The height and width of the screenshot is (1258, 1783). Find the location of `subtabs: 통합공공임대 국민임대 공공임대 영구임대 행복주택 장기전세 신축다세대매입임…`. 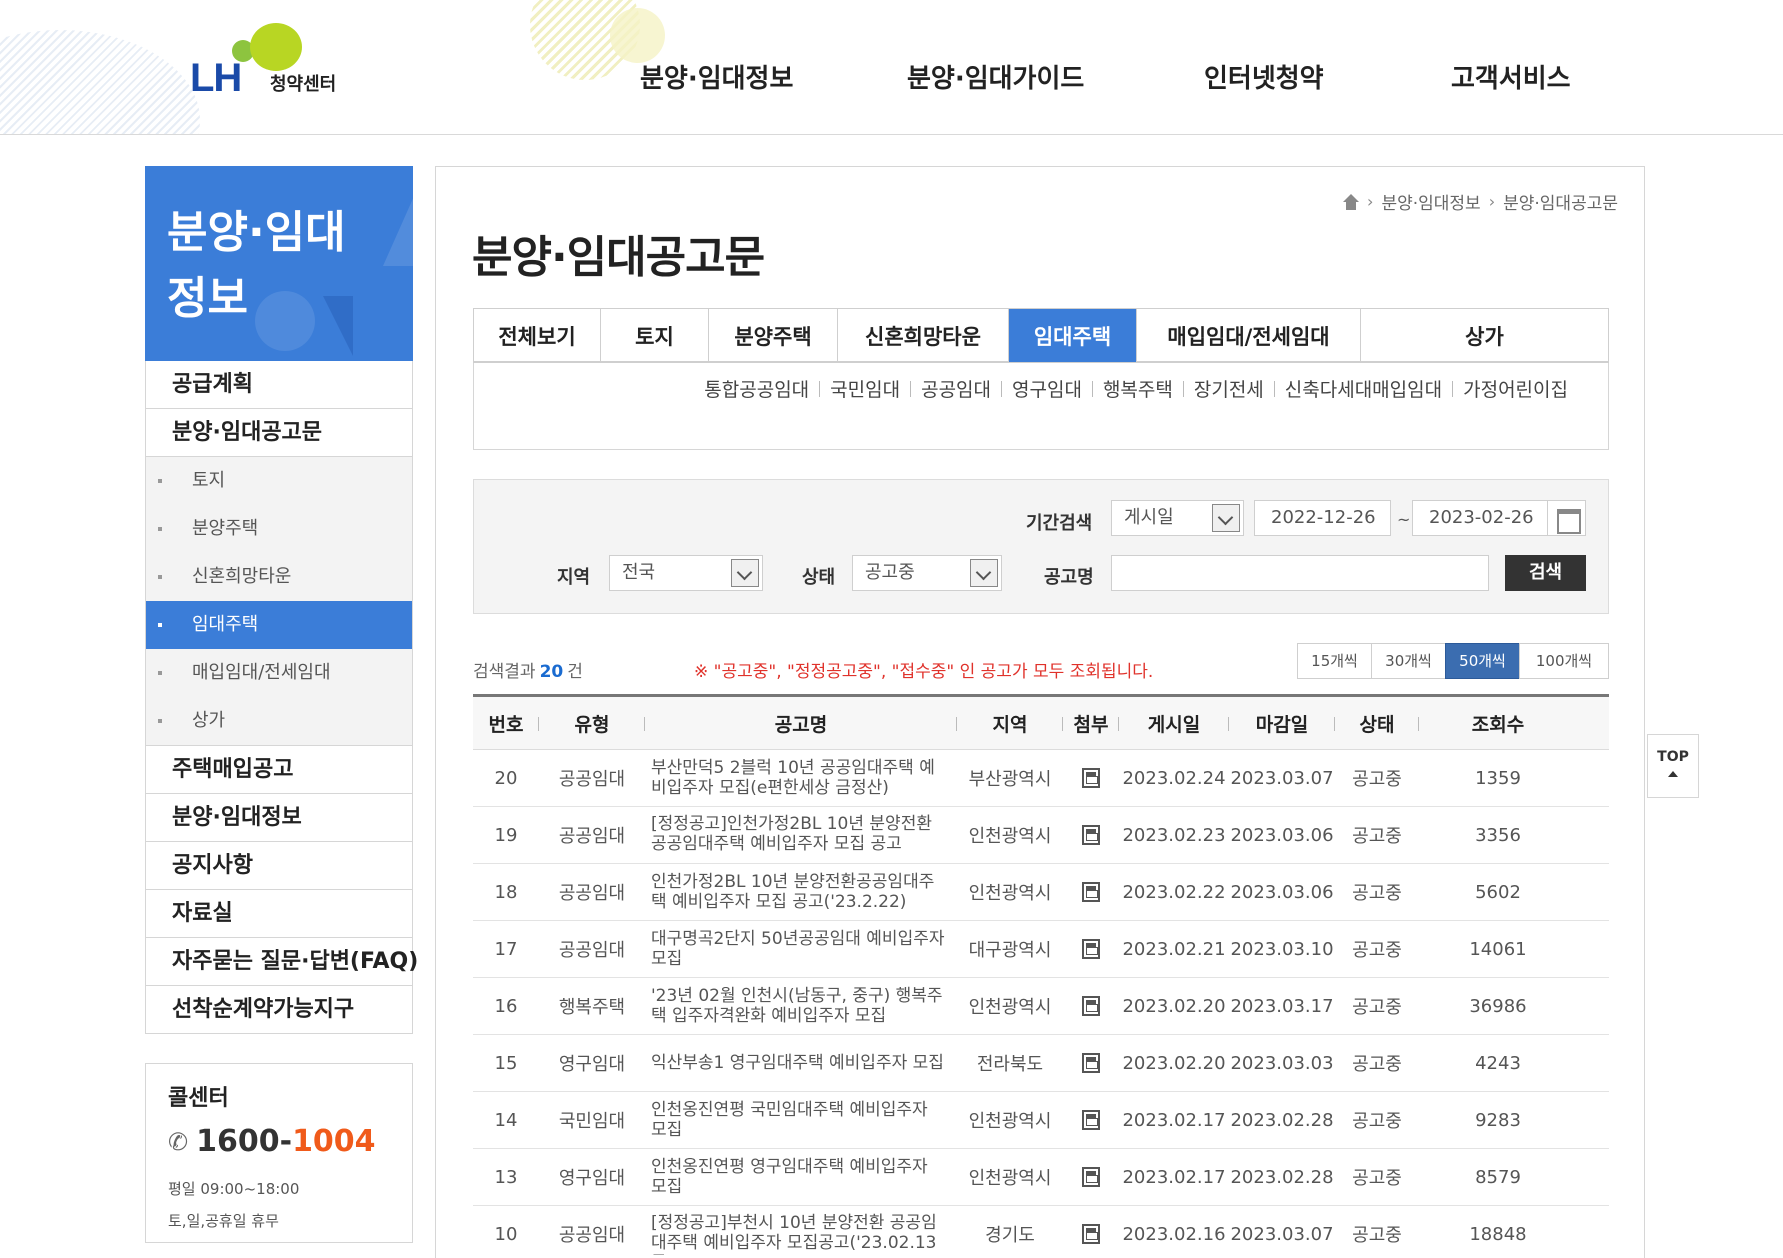

subtabs: 통합공공임대 국민임대 공공임대 영구임대 행복주택 장기전세 신축다세대매입임… is located at coordinates (1136, 388).